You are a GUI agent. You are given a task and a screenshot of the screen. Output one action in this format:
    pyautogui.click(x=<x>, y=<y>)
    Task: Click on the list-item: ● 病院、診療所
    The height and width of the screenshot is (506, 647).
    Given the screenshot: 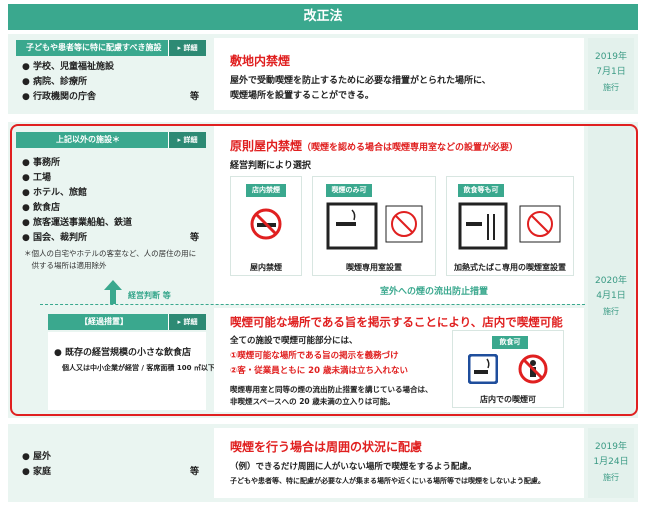 What is the action you would take?
    pyautogui.click(x=54, y=82)
    